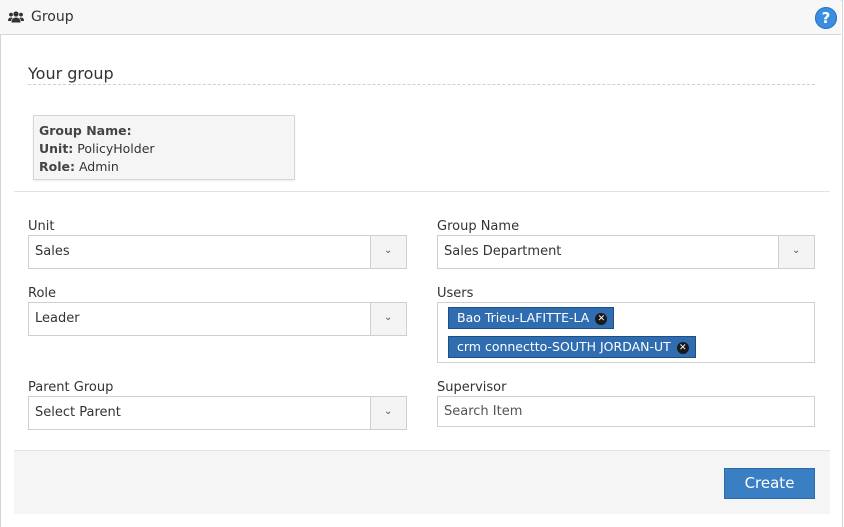 This screenshot has width=844, height=527. What do you see at coordinates (422, 482) in the screenshot?
I see `form-footer` at bounding box center [422, 482].